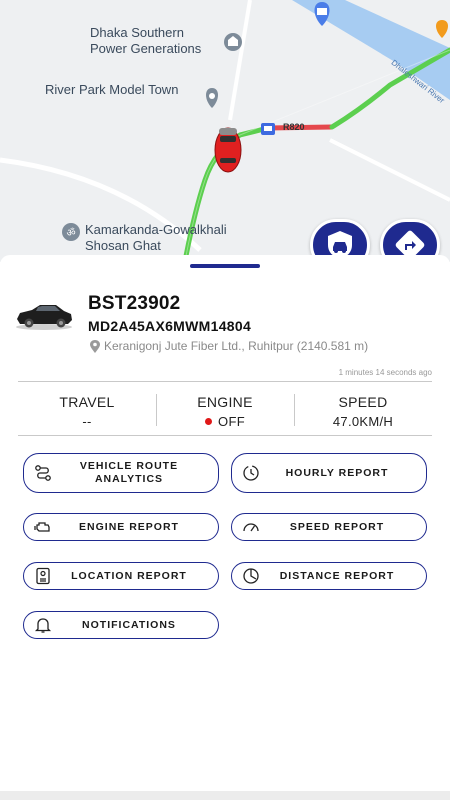 The height and width of the screenshot is (800, 450). I want to click on vehicle-stats: TRAVEL -- ENGINE OFF SPEED 47.0KM/H, so click(225, 408).